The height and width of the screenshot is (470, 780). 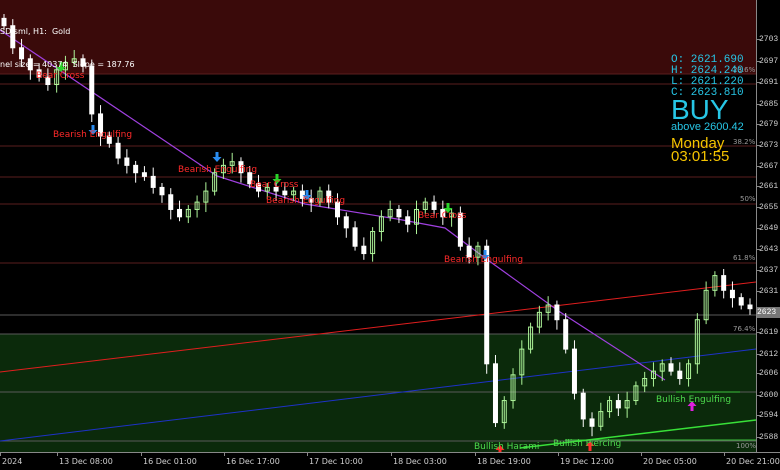 I want to click on fib-level-label: 76.4%, so click(x=744, y=329).